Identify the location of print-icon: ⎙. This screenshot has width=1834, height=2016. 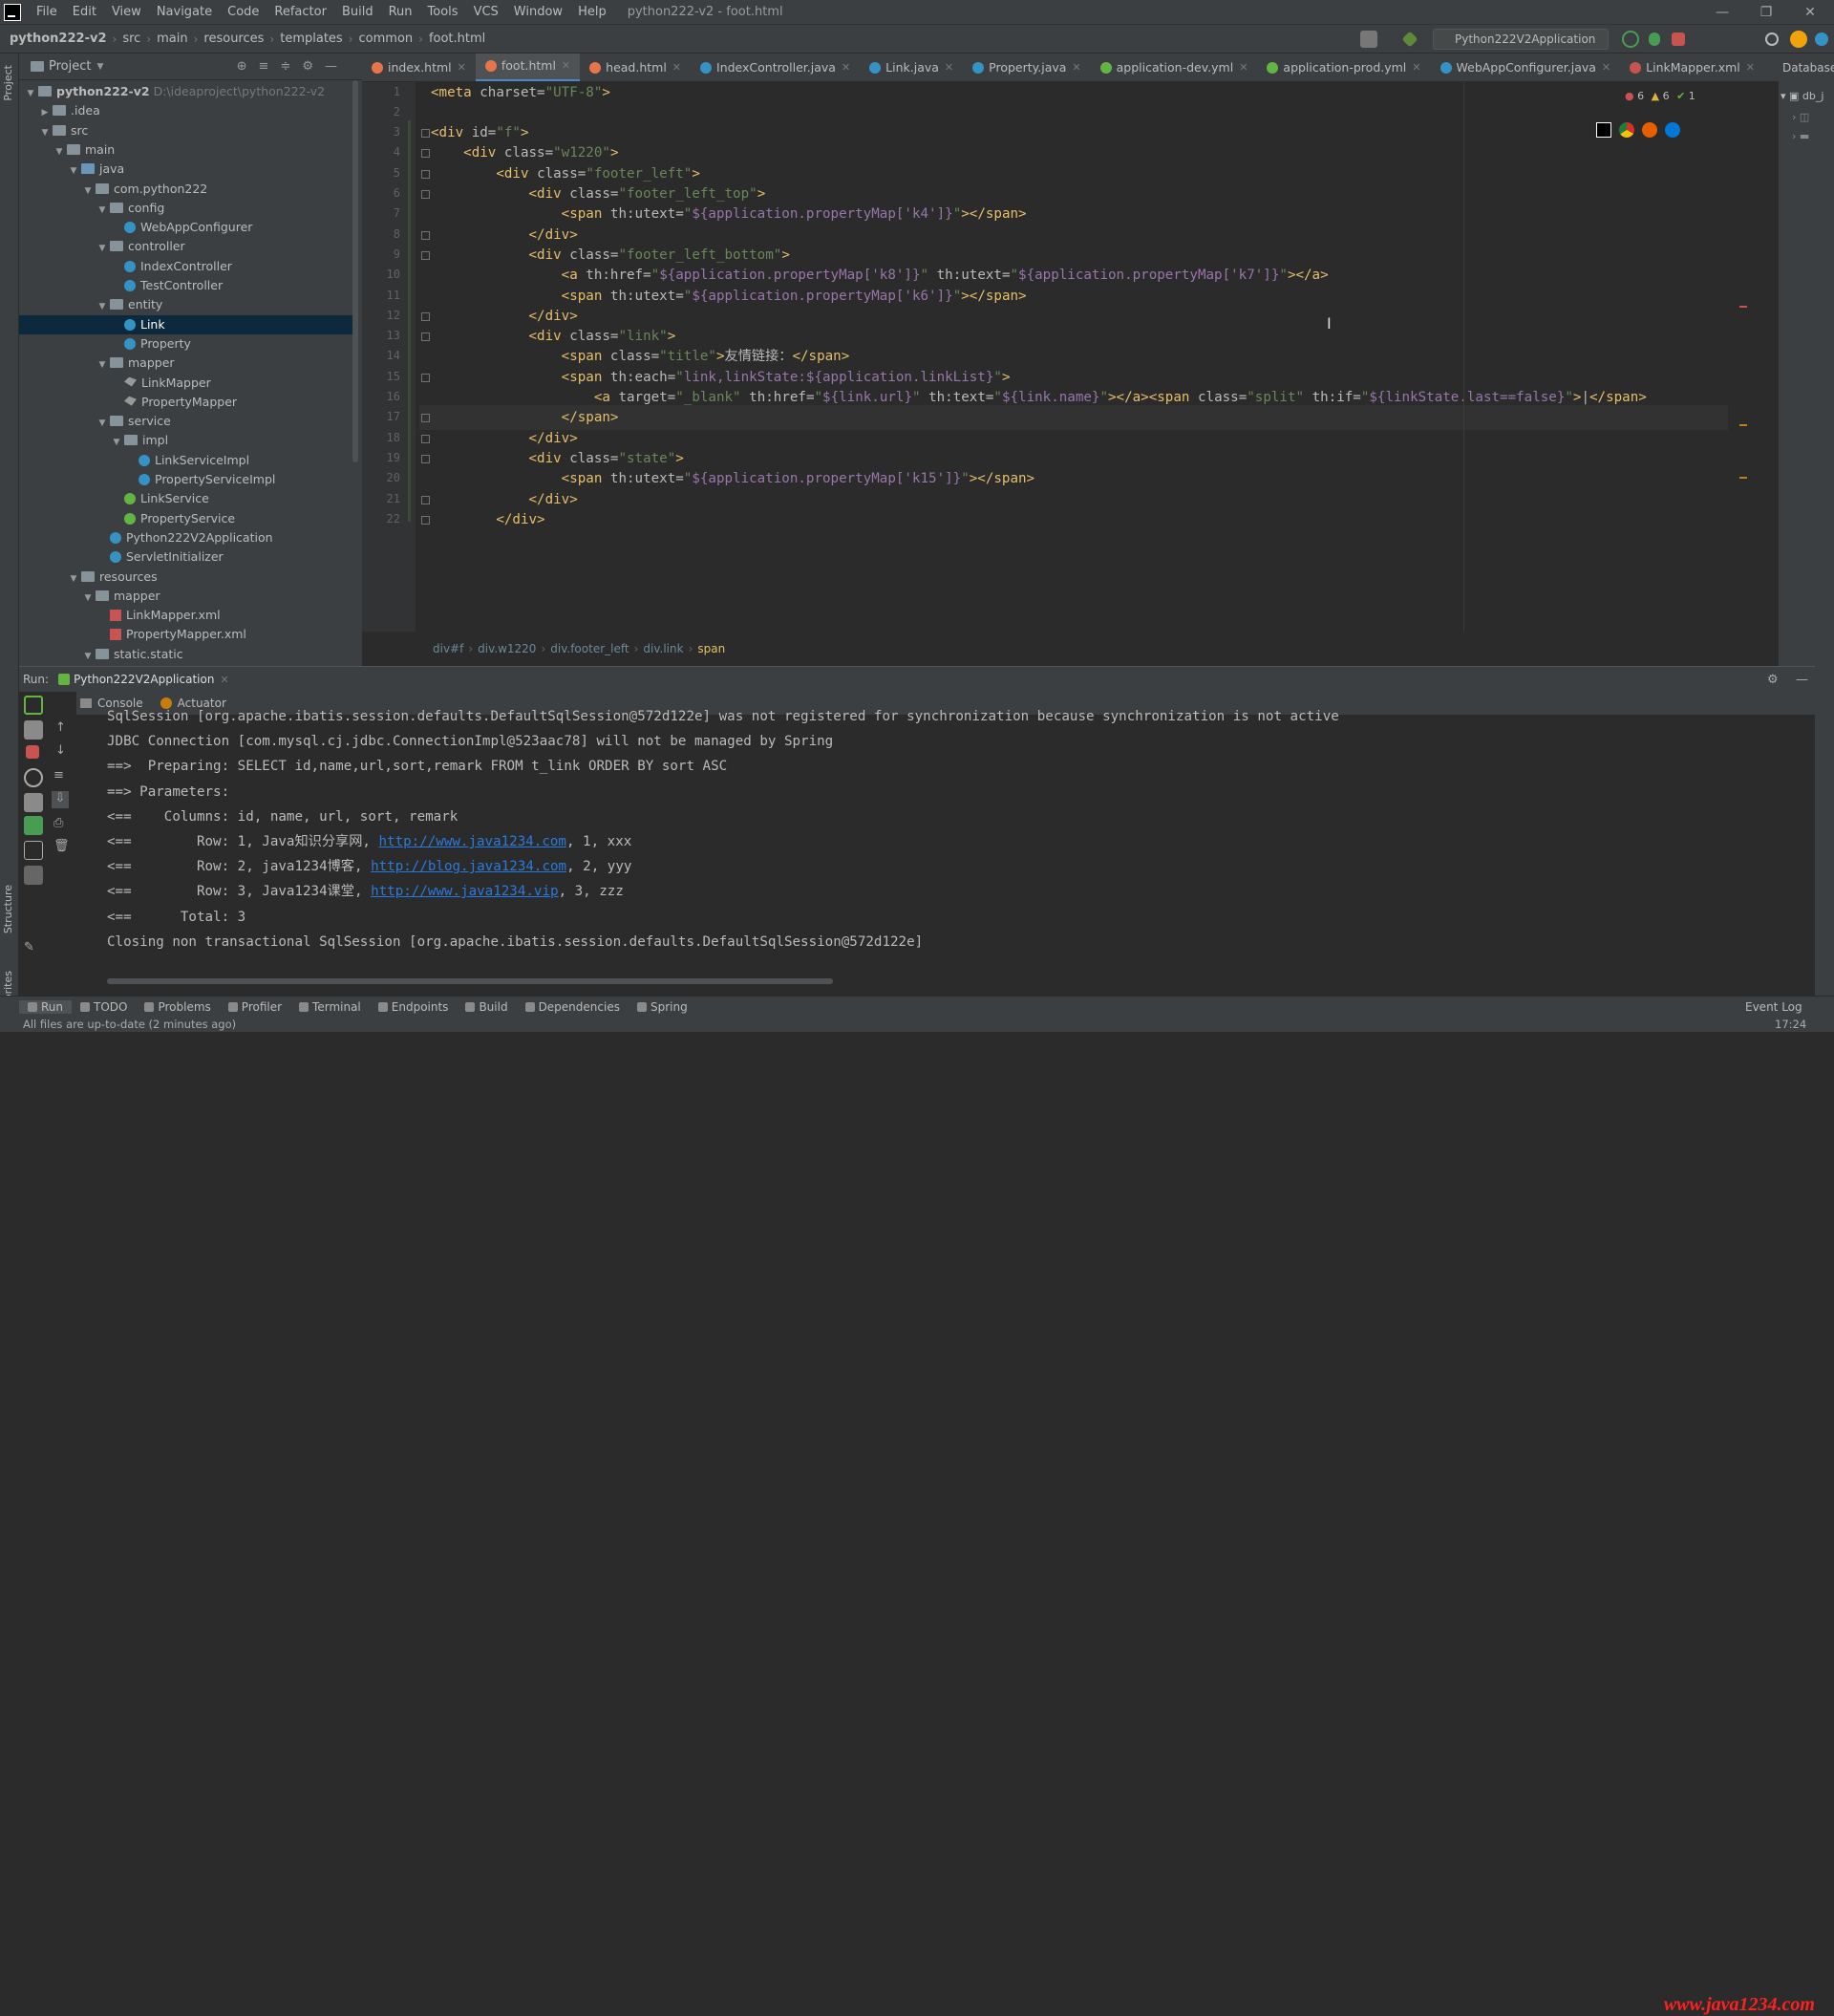
(58, 823).